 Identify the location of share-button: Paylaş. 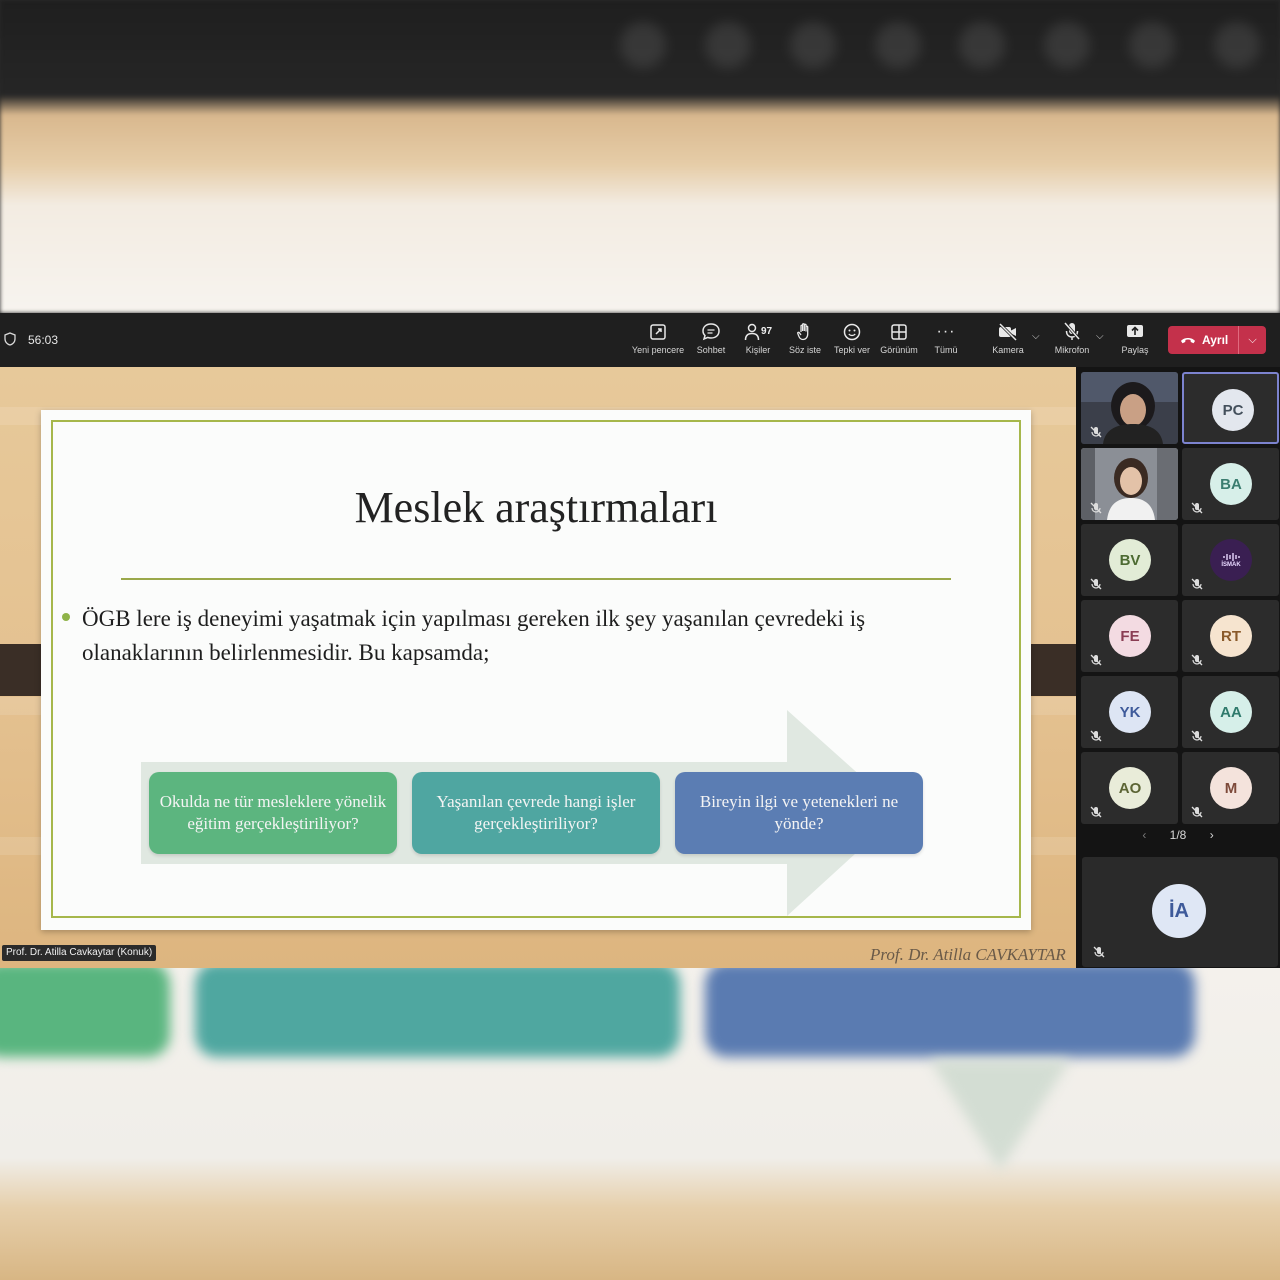
(1135, 341).